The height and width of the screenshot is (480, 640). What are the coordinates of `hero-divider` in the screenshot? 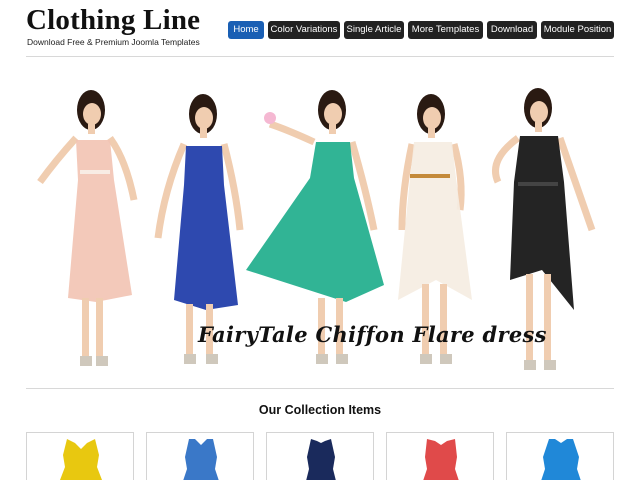 It's located at (320, 388).